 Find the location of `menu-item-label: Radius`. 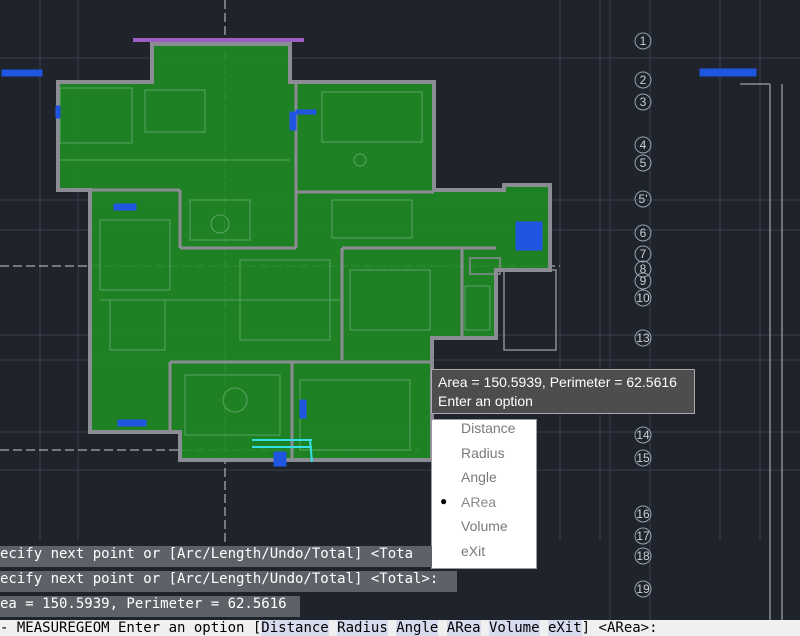

menu-item-label: Radius is located at coordinates (483, 452).